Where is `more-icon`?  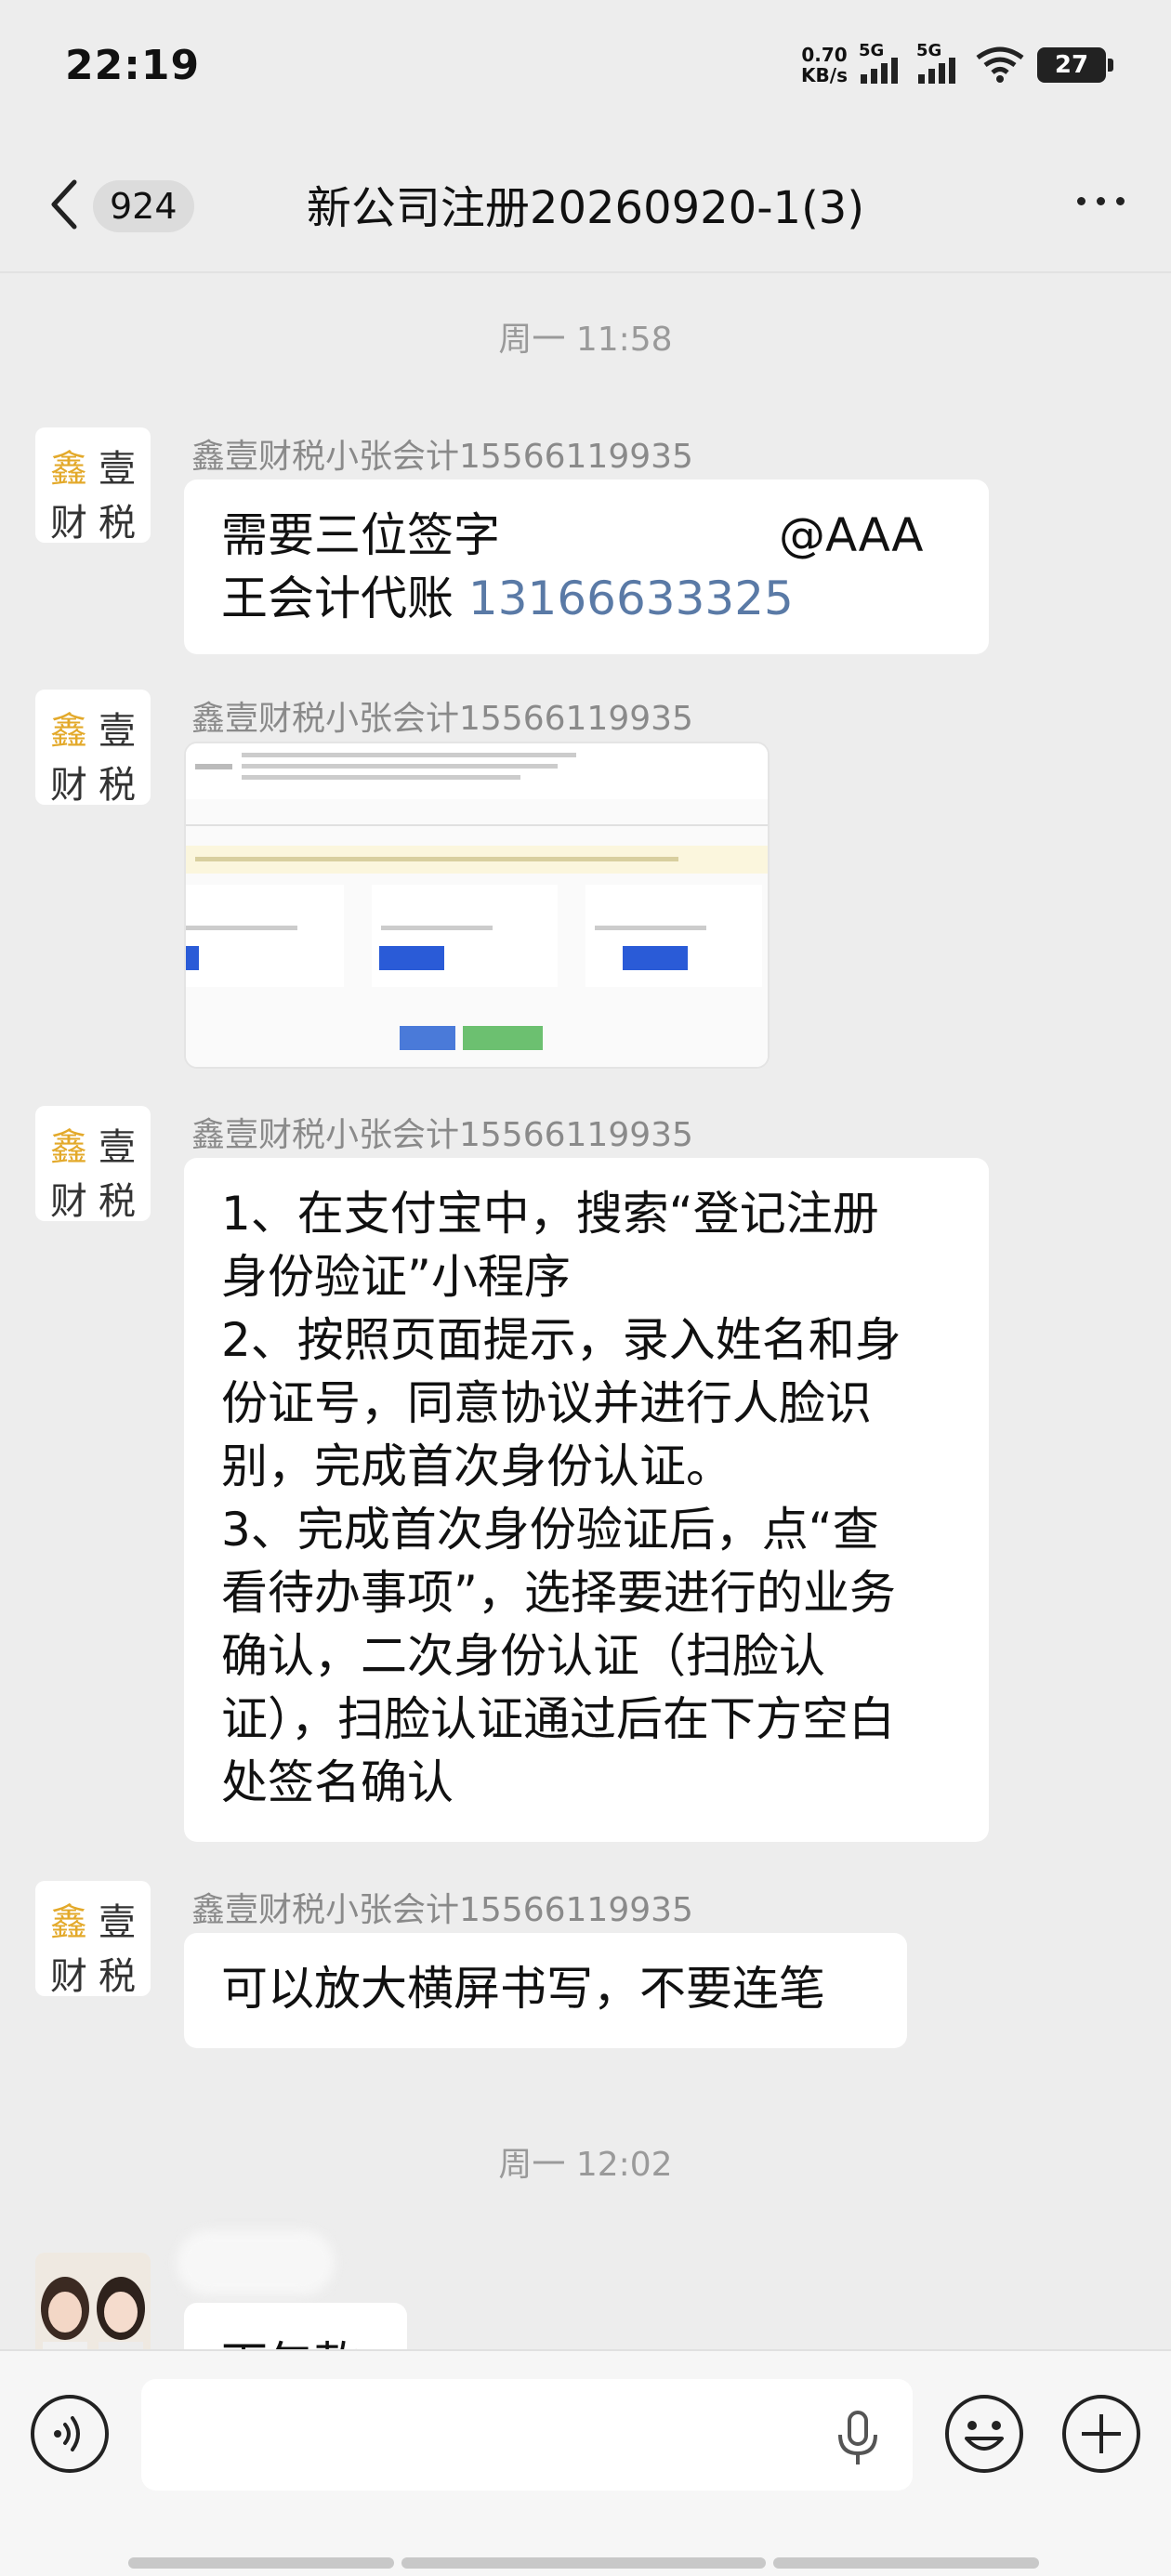
more-icon is located at coordinates (1101, 201).